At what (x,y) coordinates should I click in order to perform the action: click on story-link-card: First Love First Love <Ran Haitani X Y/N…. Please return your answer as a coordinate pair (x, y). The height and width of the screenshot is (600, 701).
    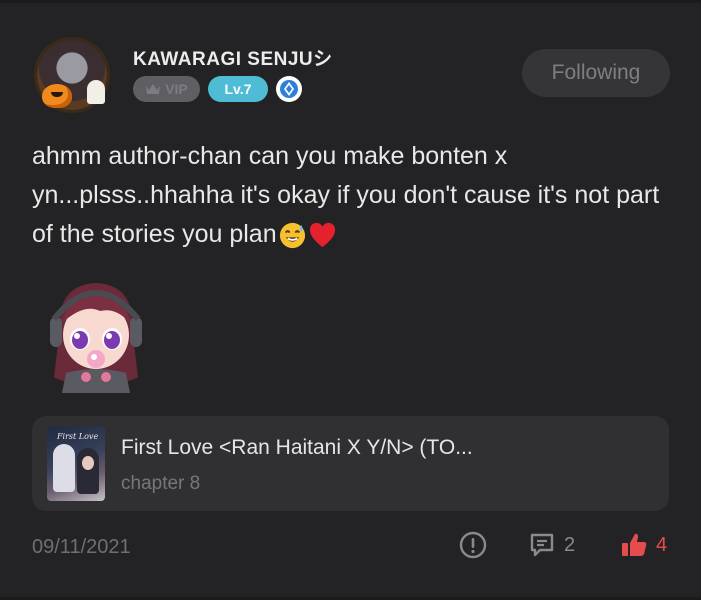
    Looking at the image, I should click on (350, 463).